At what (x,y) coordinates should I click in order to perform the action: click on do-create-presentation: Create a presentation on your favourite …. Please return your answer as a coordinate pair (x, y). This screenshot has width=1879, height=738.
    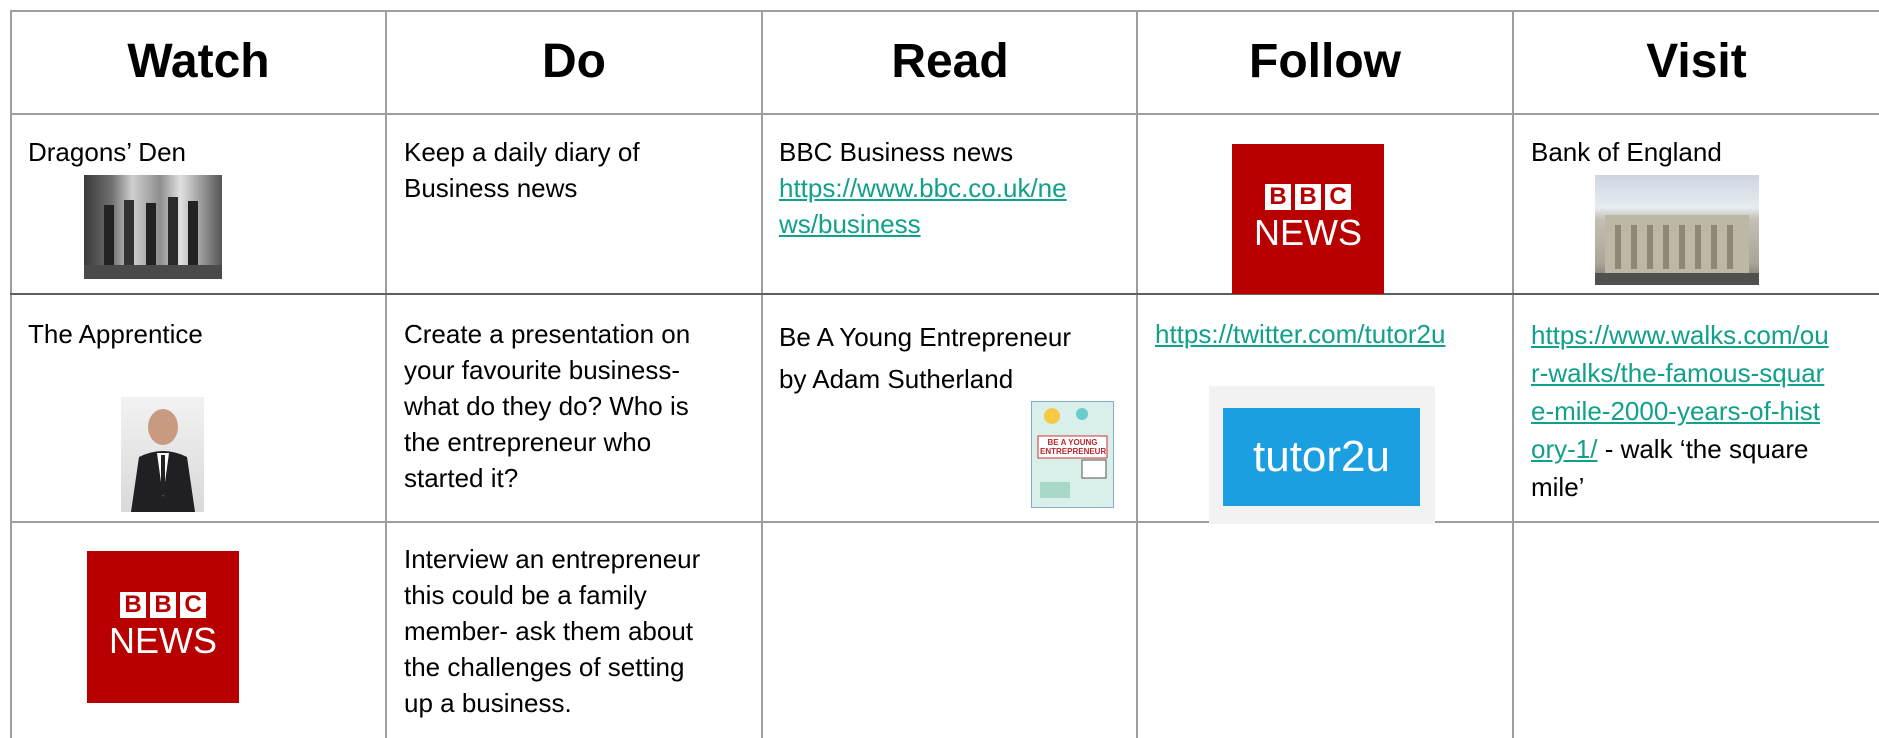
    Looking at the image, I should click on (574, 406).